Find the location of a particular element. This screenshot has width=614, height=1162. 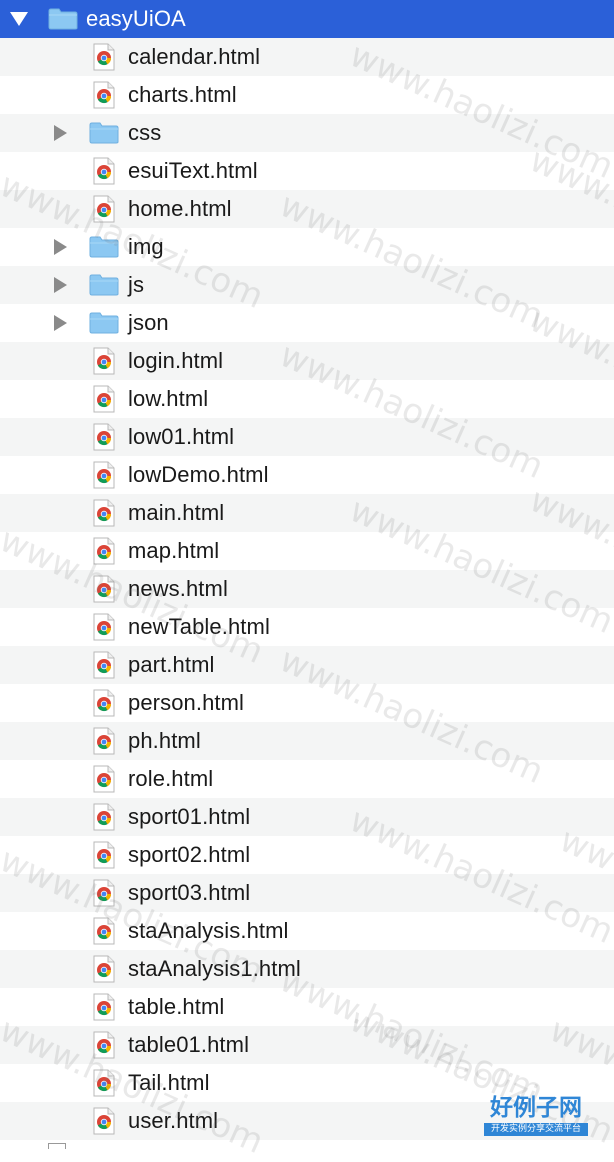

file-row-sport01-html: sport01.html is located at coordinates (307, 817).